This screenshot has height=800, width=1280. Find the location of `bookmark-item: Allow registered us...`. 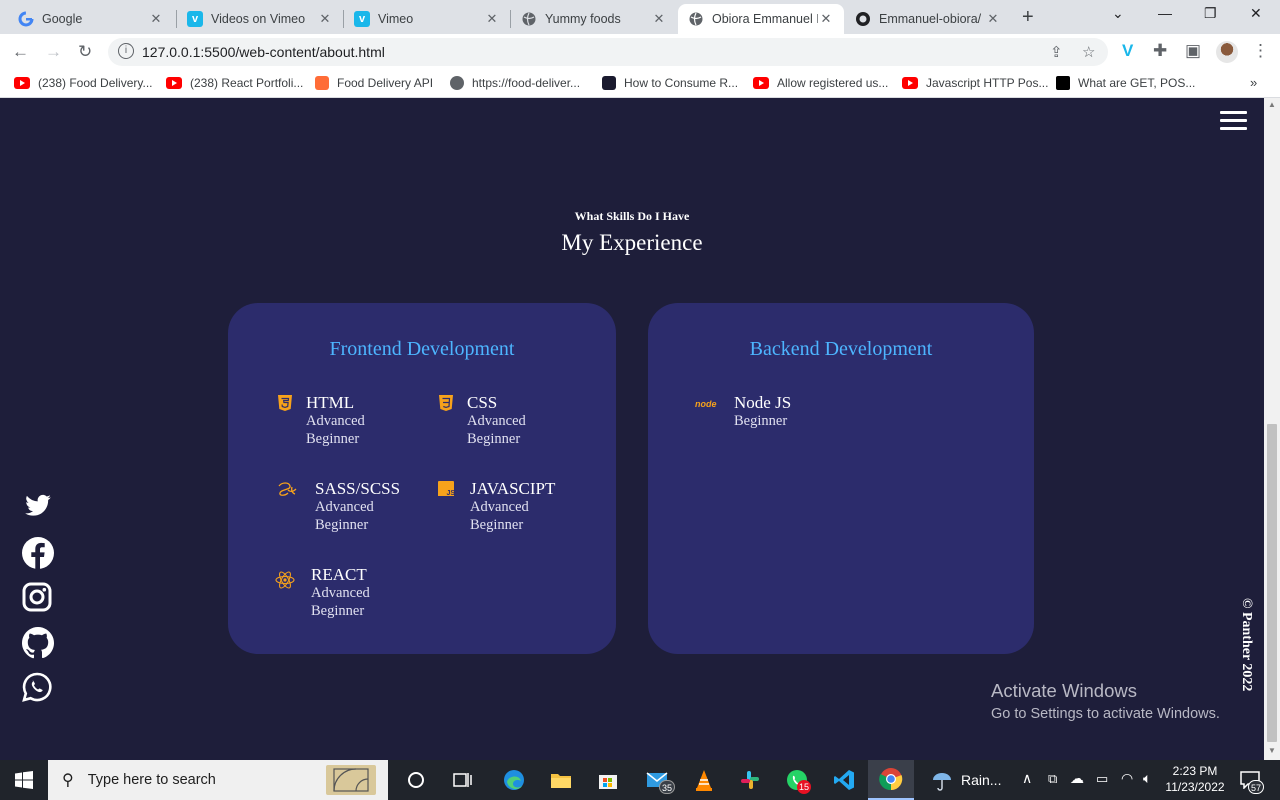

bookmark-item: Allow registered us... is located at coordinates (820, 83).